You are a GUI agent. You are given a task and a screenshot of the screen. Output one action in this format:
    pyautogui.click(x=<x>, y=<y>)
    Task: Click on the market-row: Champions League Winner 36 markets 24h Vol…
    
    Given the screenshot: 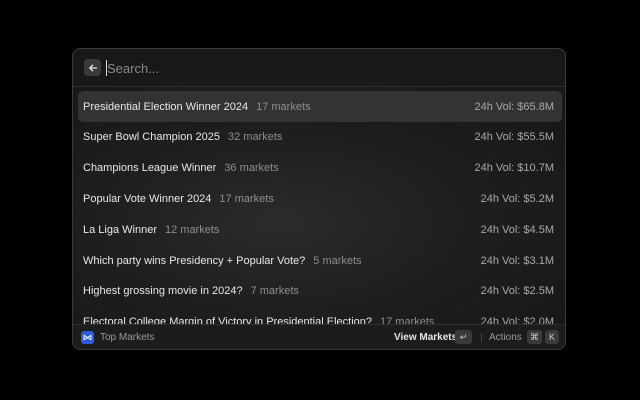 What is the action you would take?
    pyautogui.click(x=320, y=168)
    